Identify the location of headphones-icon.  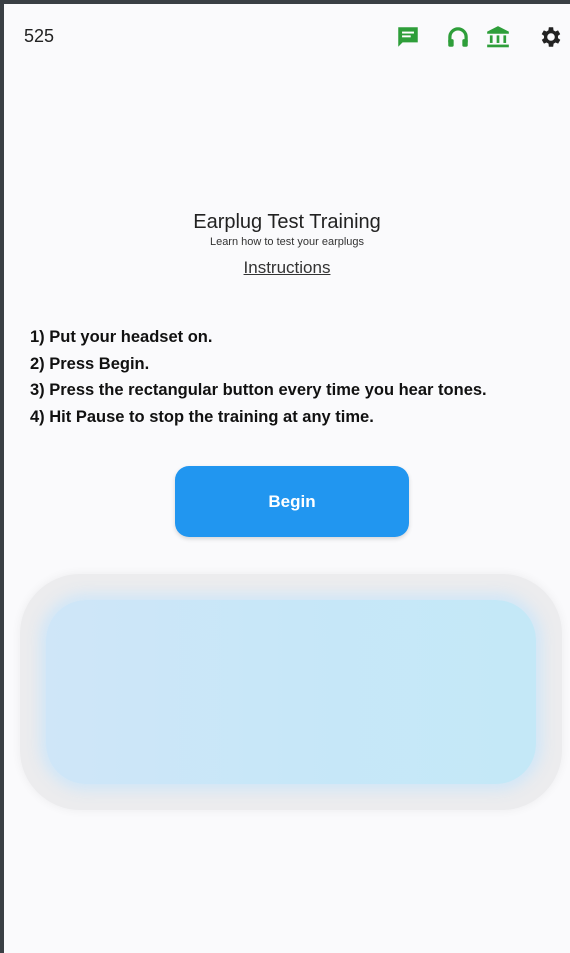
(458, 37).